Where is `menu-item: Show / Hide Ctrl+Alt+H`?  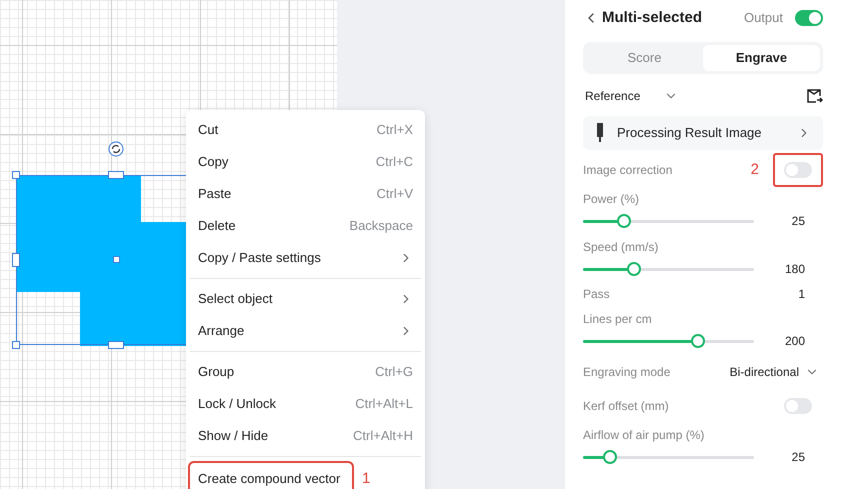
menu-item: Show / Hide Ctrl+Alt+H is located at coordinates (305, 436).